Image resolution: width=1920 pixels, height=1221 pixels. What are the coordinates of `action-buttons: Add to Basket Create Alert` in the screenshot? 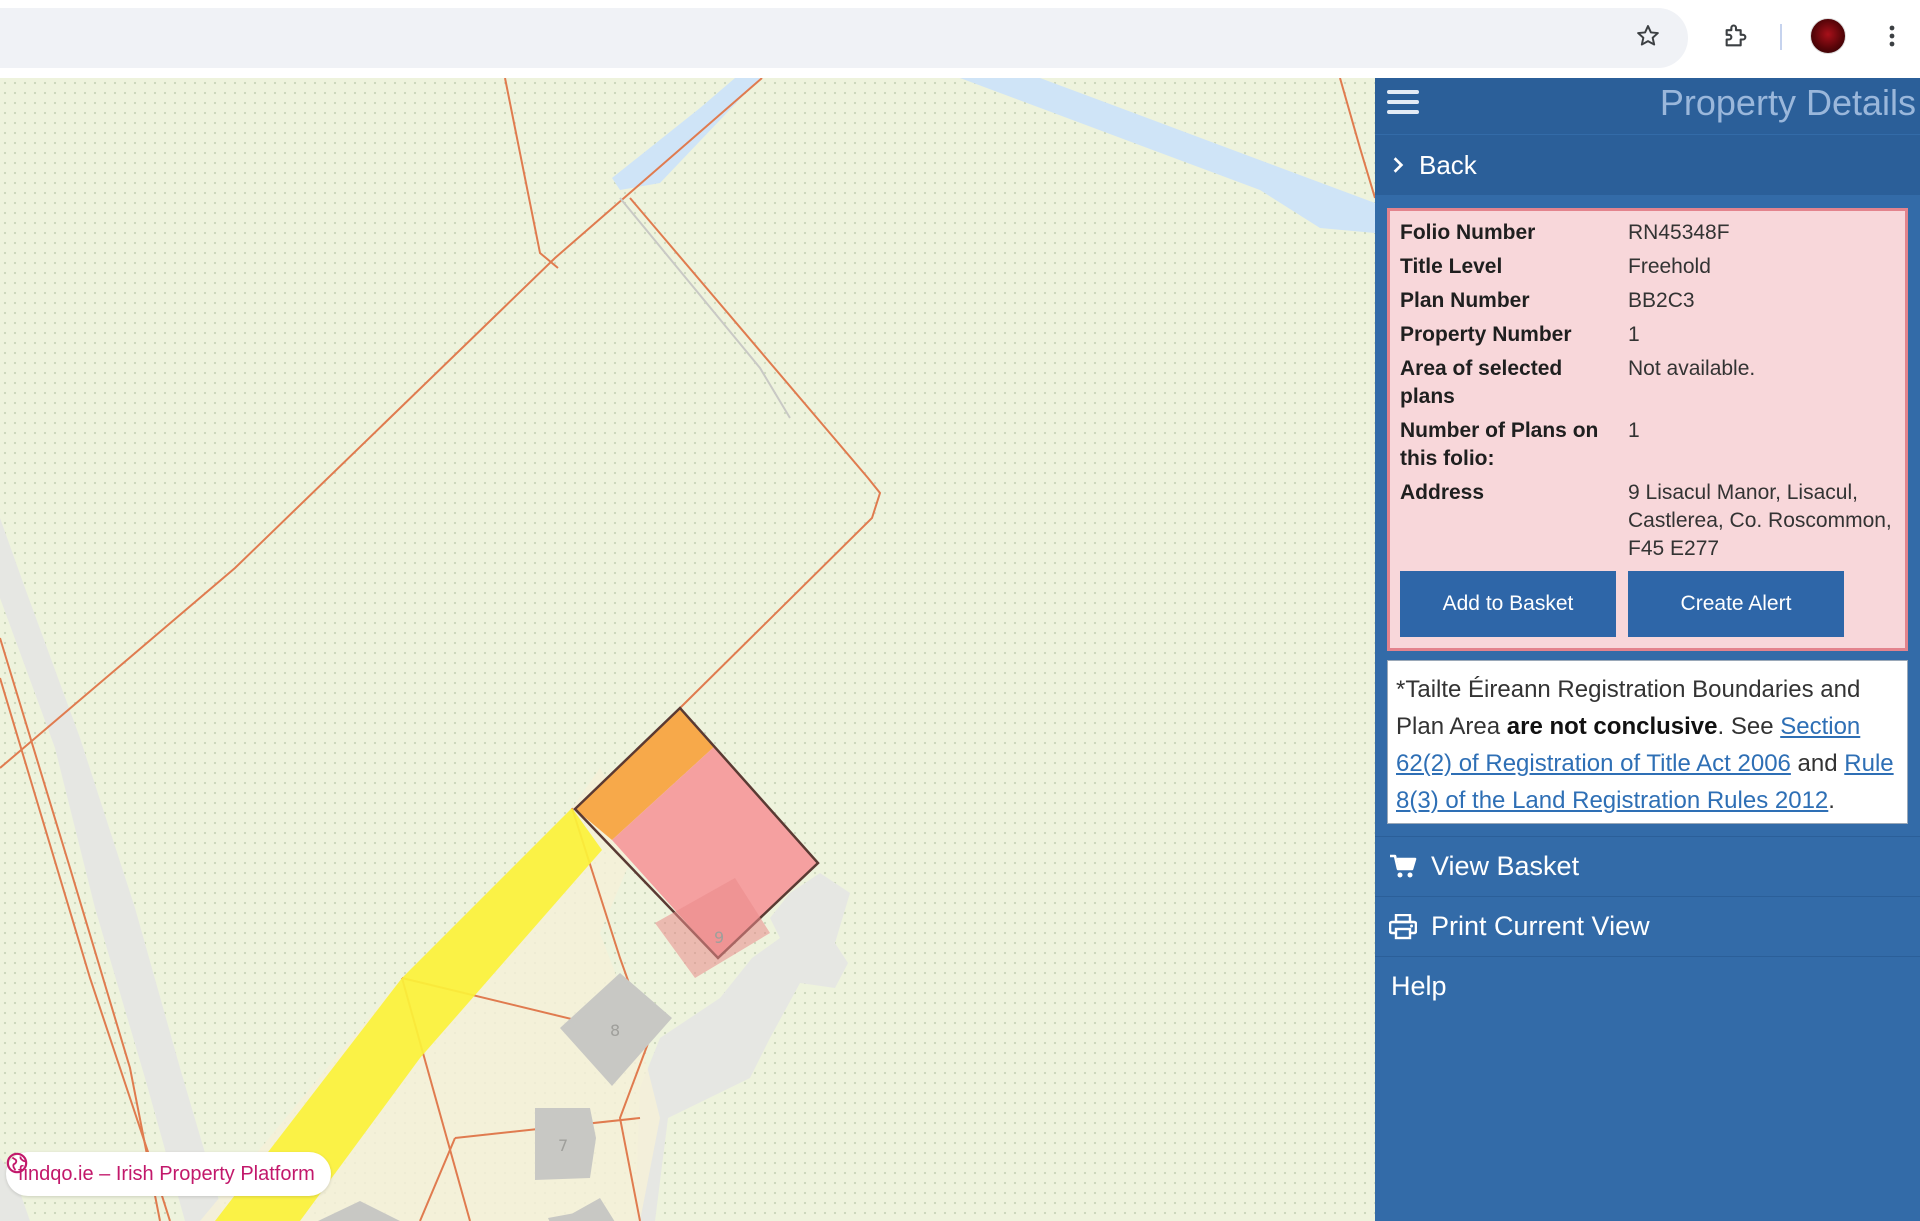 It's located at (1622, 604).